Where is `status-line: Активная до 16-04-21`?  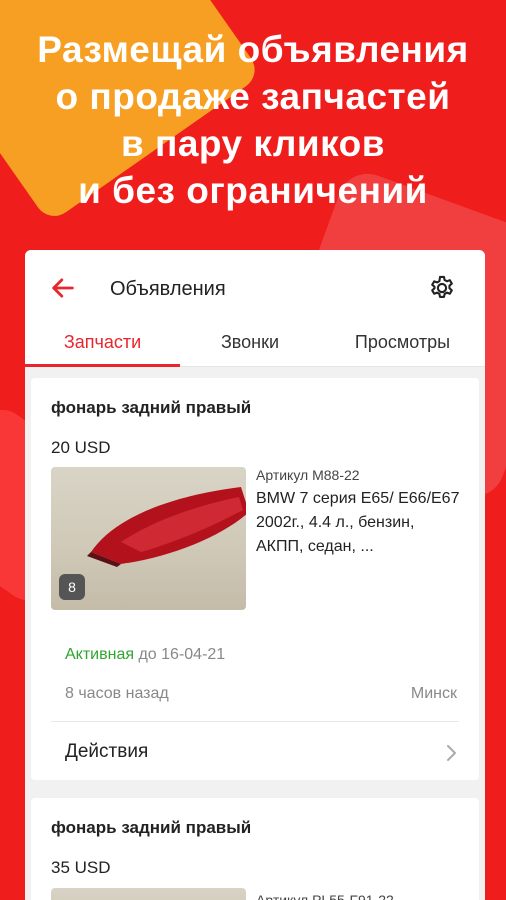 status-line: Активная до 16-04-21 is located at coordinates (145, 655).